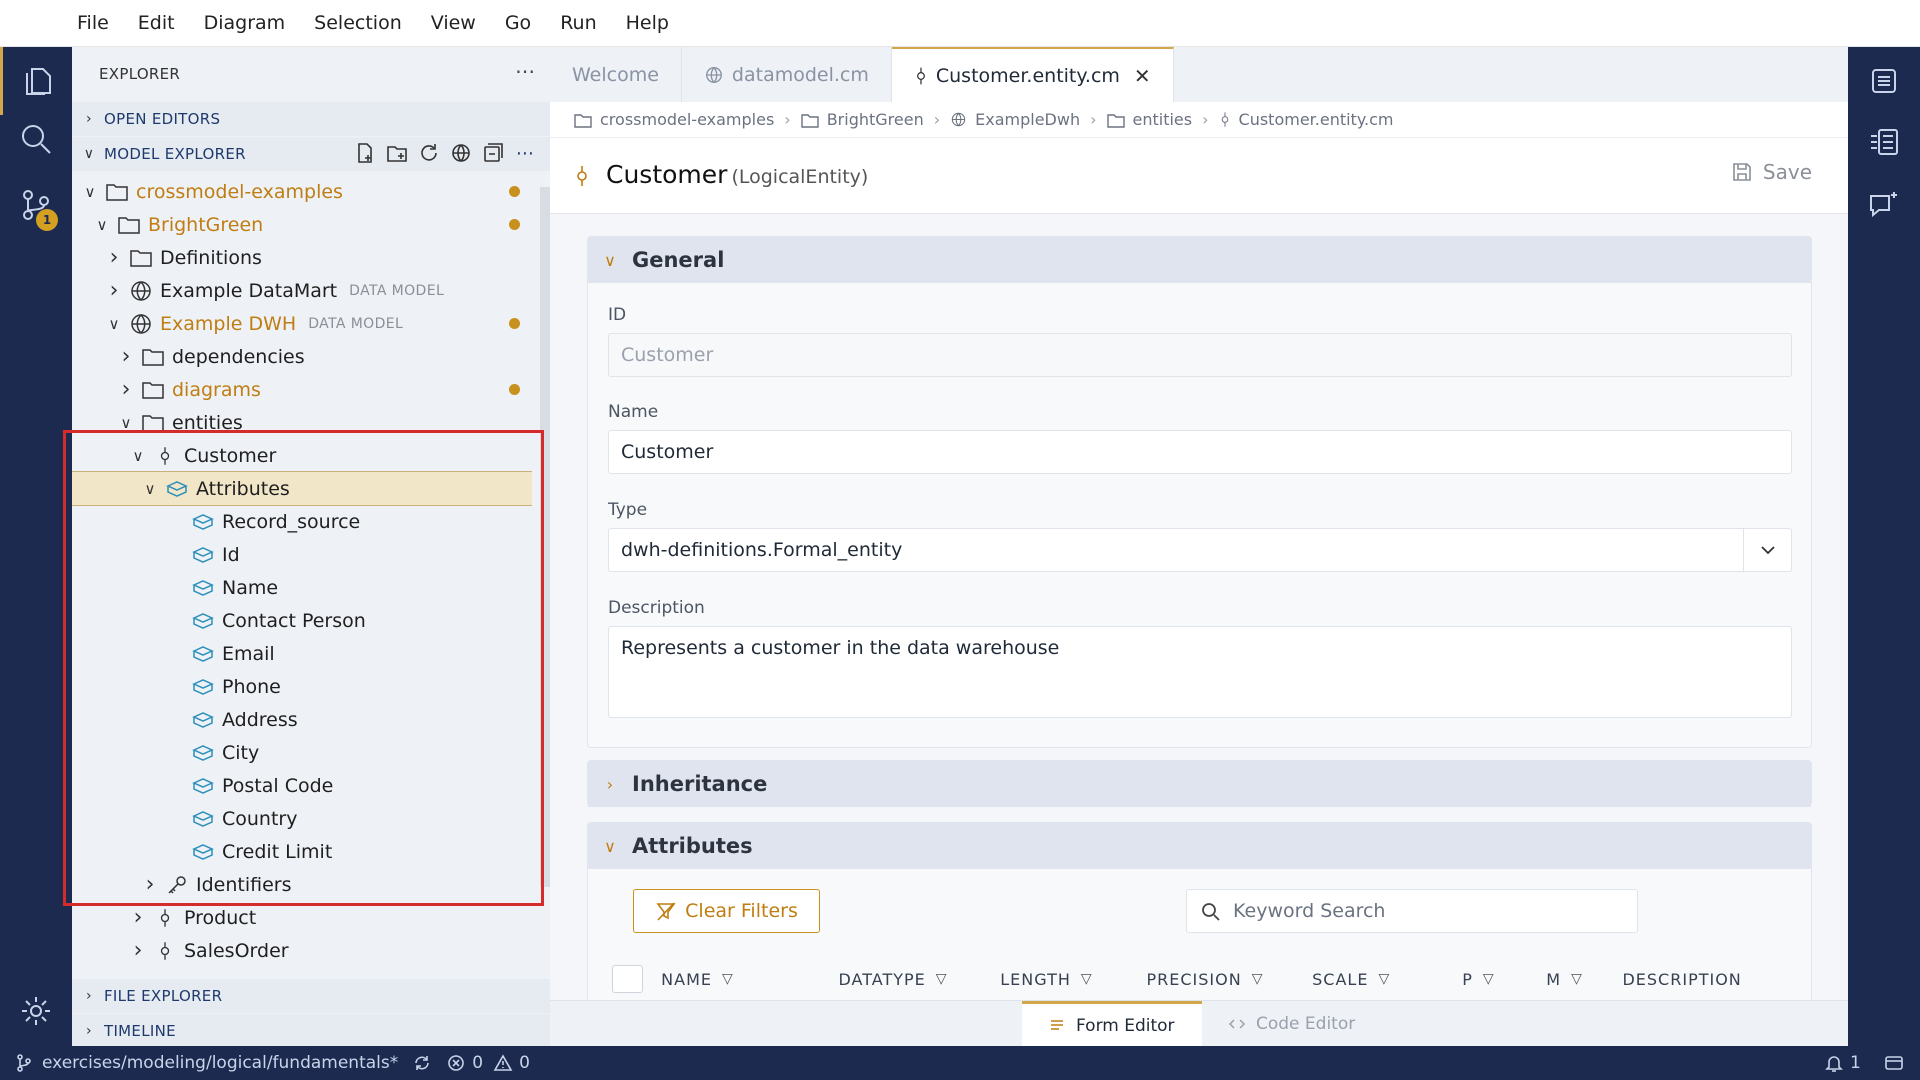 The width and height of the screenshot is (1920, 1080). I want to click on file-explorer-section: › FILE EXPLORER, so click(311, 996).